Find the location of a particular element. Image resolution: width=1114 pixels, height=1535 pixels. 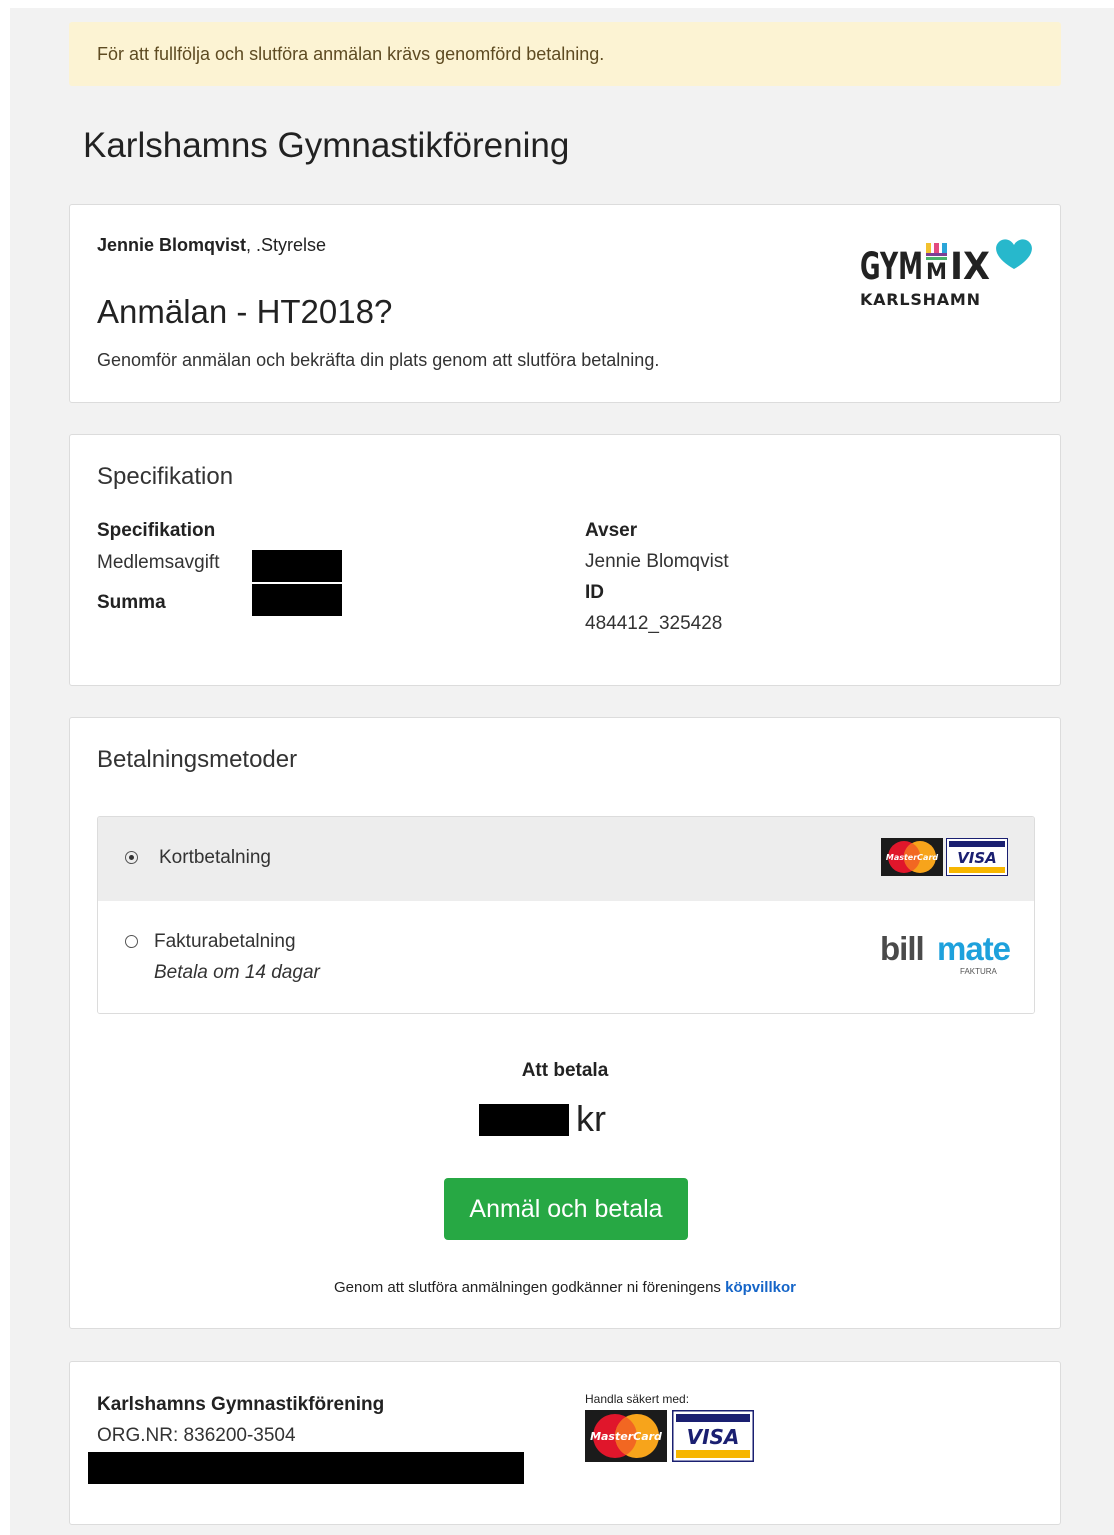

register-and-pay-button: Anmäl och betala is located at coordinates (566, 1209).